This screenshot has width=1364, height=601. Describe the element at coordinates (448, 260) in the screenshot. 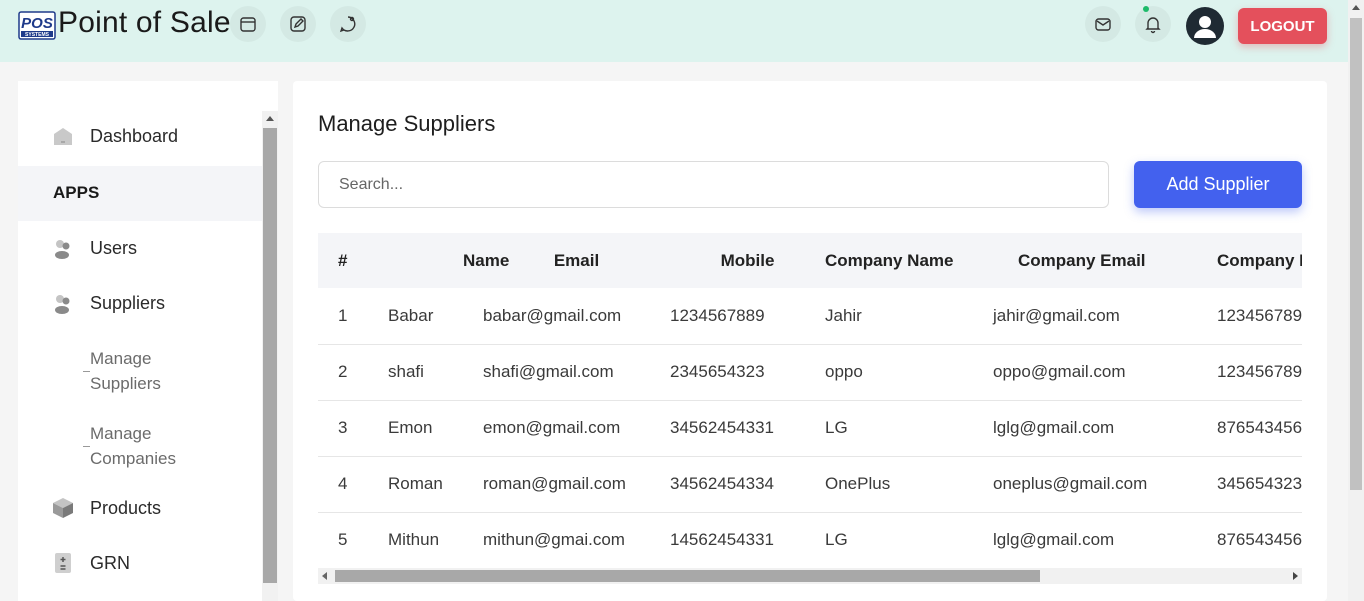

I see `column-header: Name` at that location.